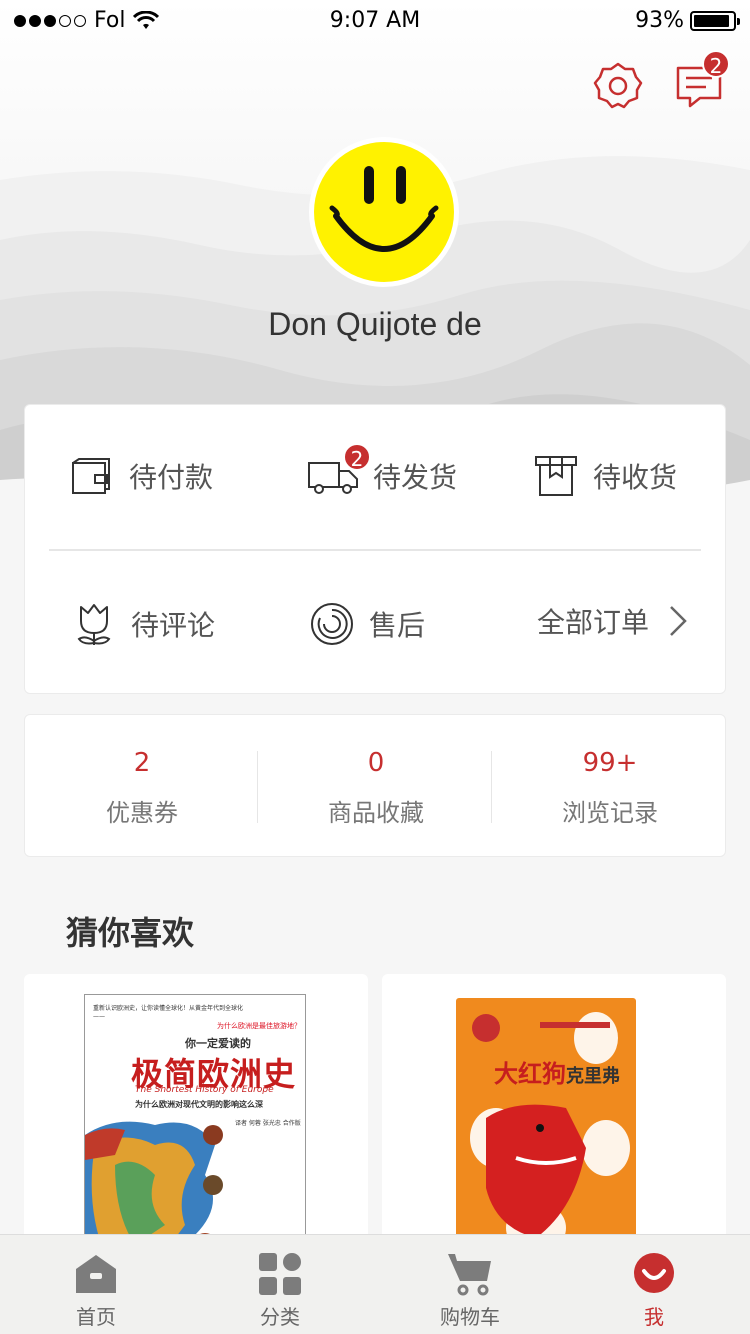 Image resolution: width=750 pixels, height=1334 pixels. Describe the element at coordinates (678, 621) in the screenshot. I see `chevron-right-icon` at that location.